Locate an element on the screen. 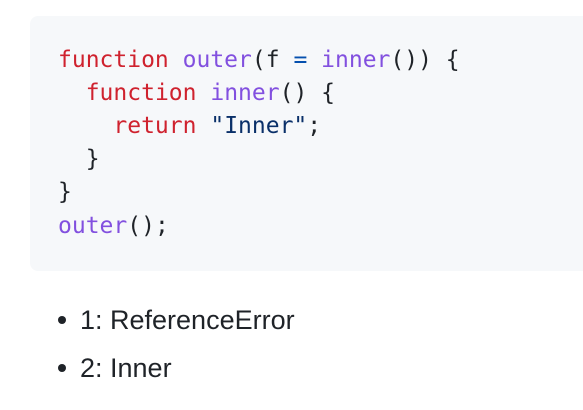  option-text: 2: Inner is located at coordinates (126, 368).